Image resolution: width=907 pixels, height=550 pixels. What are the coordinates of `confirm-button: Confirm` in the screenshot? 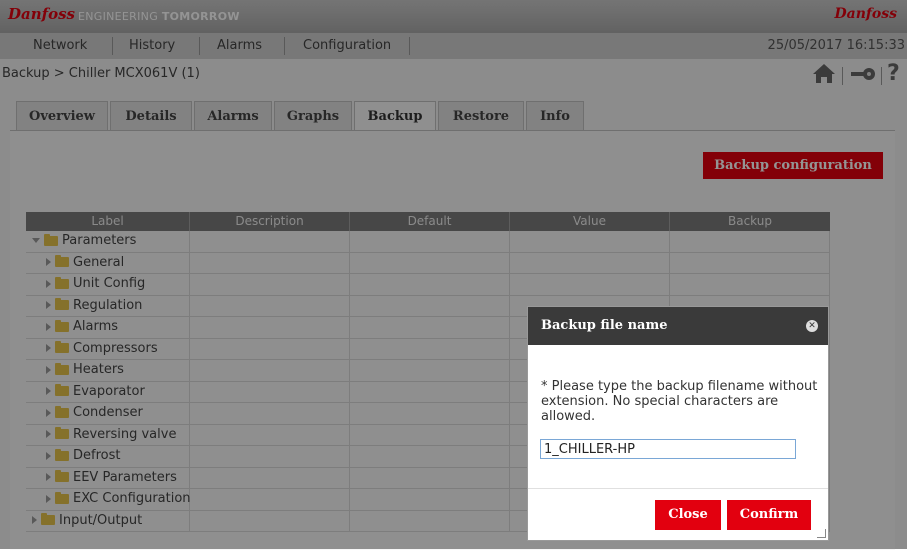 It's located at (769, 515).